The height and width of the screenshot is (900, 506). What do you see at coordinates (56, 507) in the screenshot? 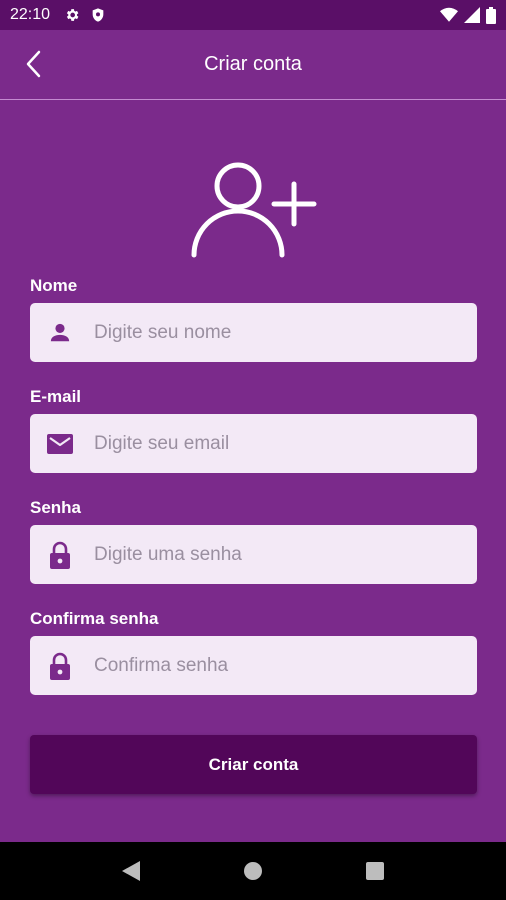
I see `password-label: Senha` at bounding box center [56, 507].